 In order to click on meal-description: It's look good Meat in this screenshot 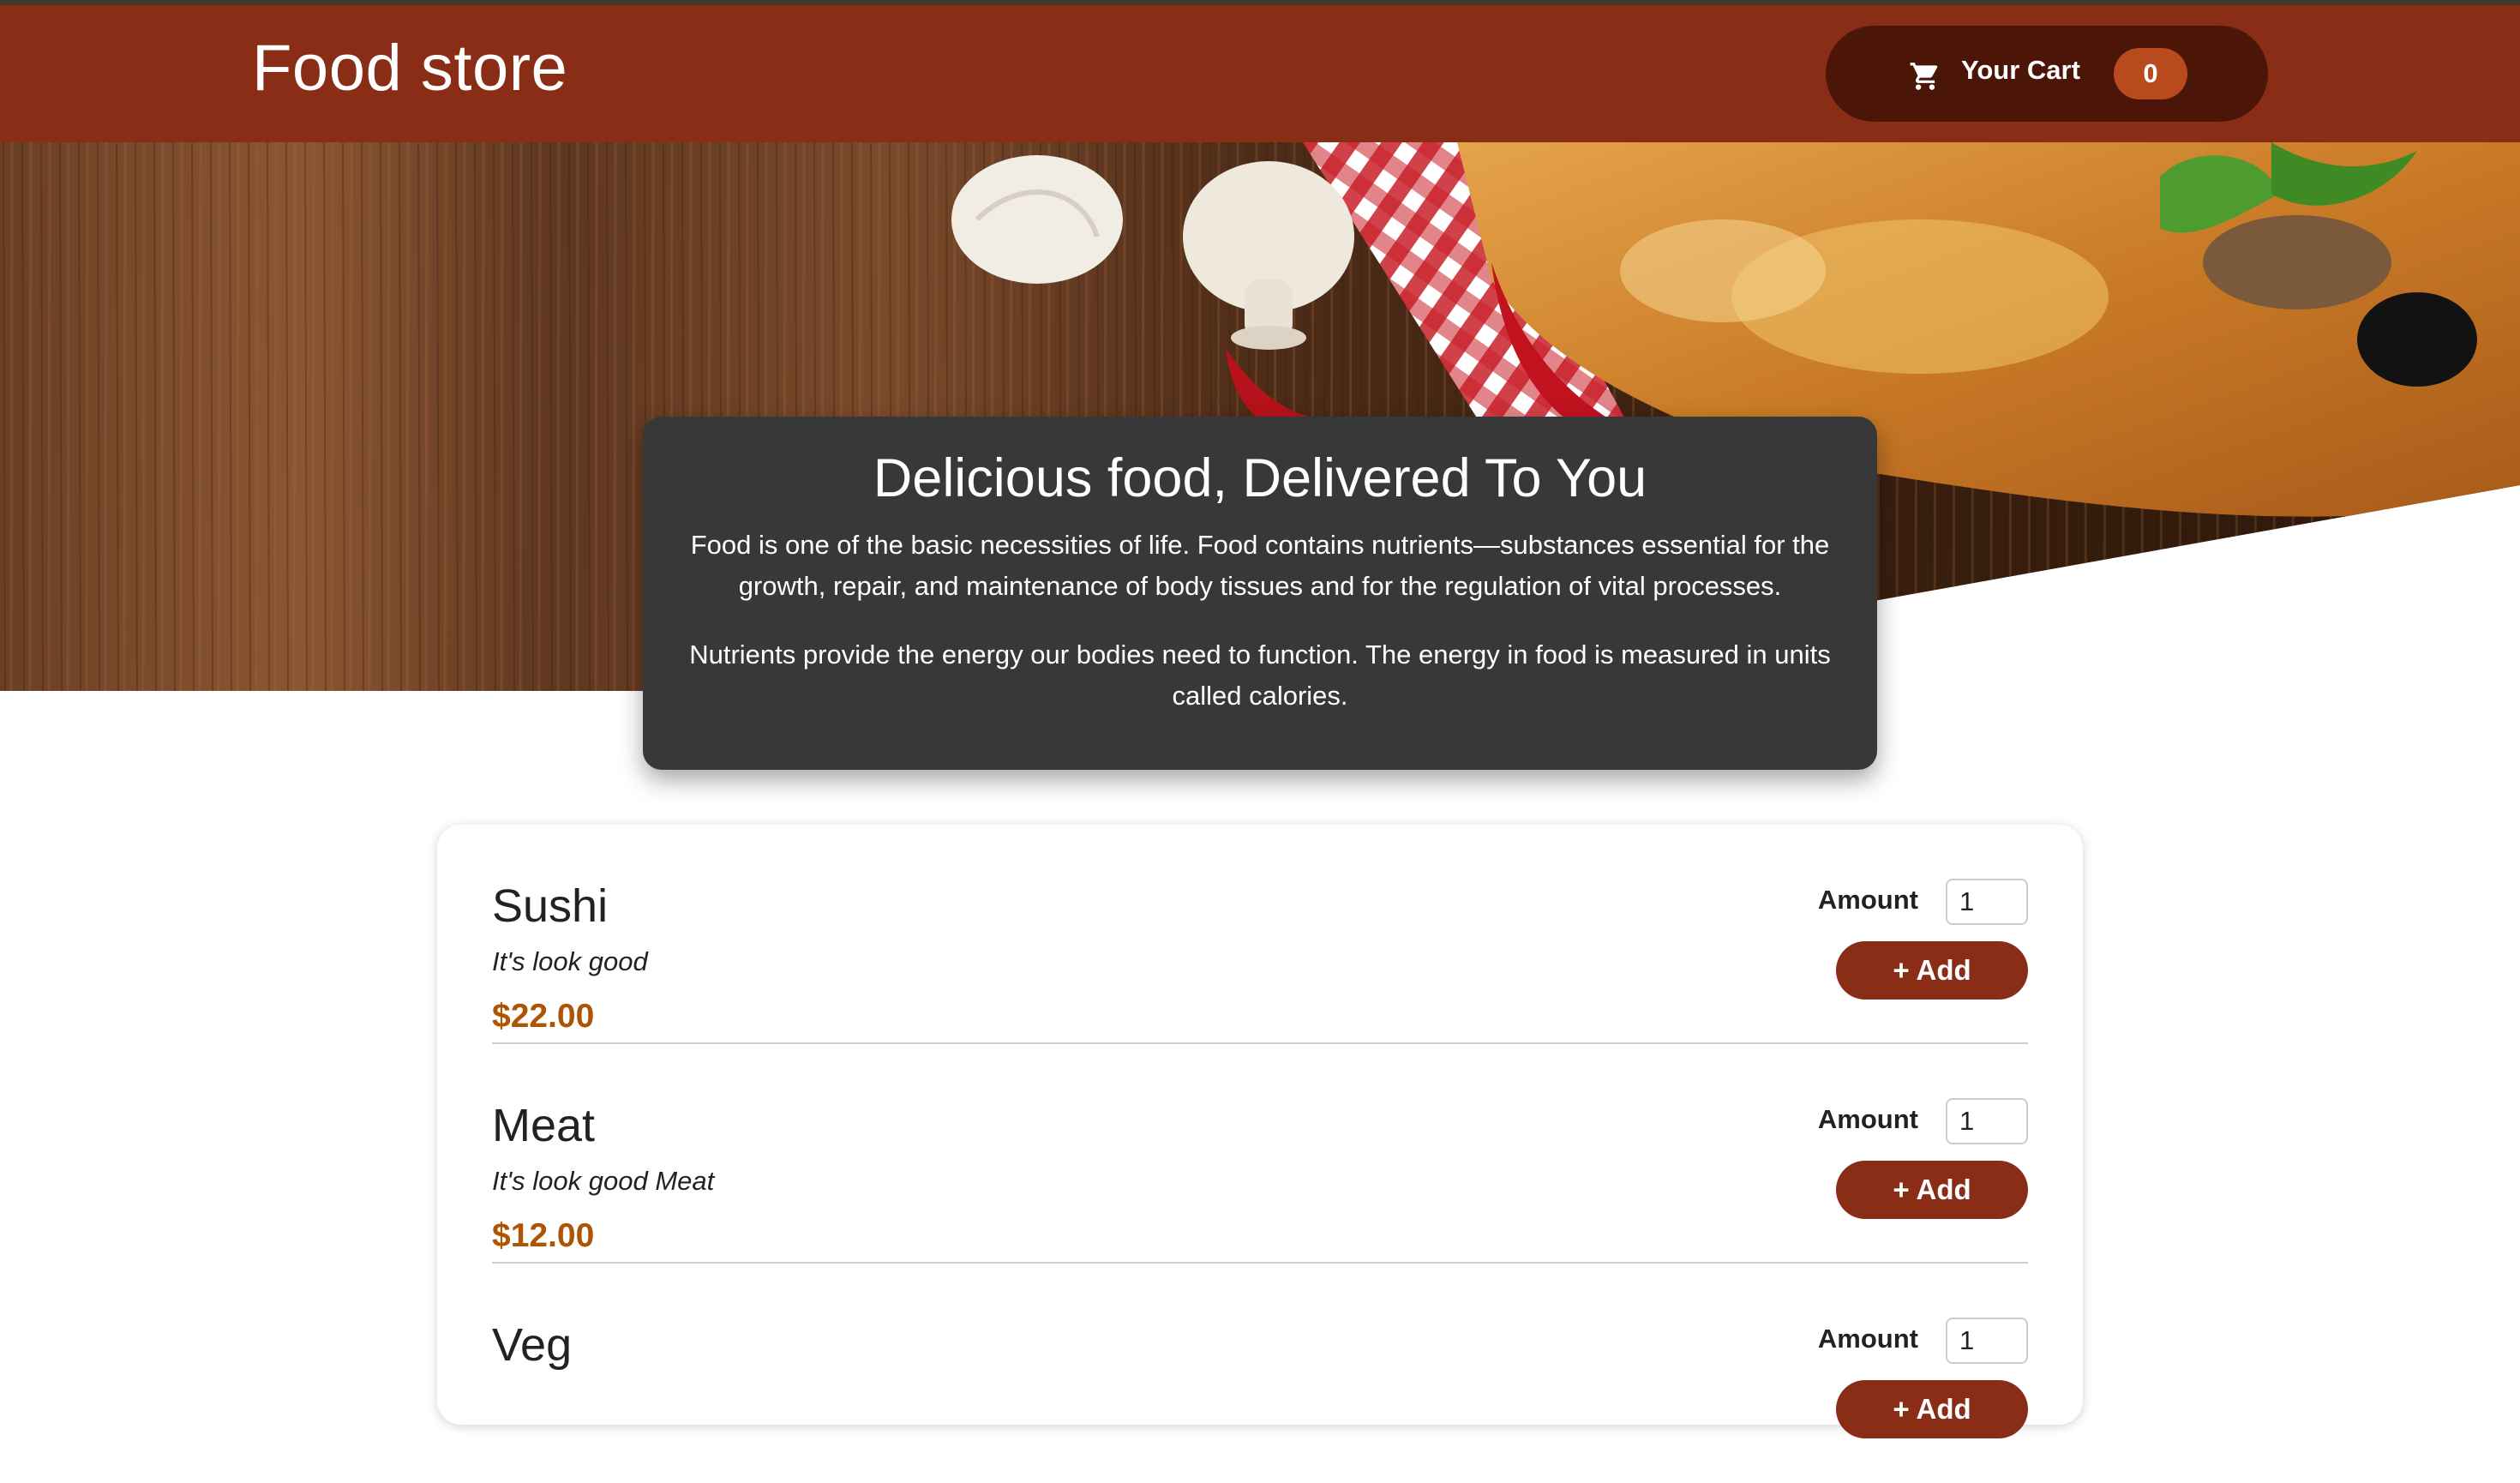, I will do `click(603, 1181)`.